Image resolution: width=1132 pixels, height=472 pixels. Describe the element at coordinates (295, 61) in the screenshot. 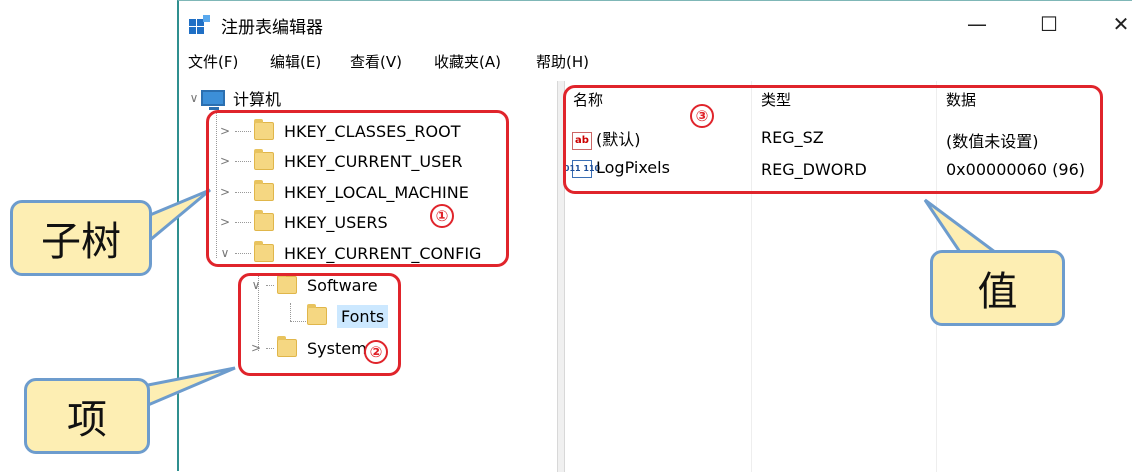

I see `menu-edit: 编辑(E)` at that location.